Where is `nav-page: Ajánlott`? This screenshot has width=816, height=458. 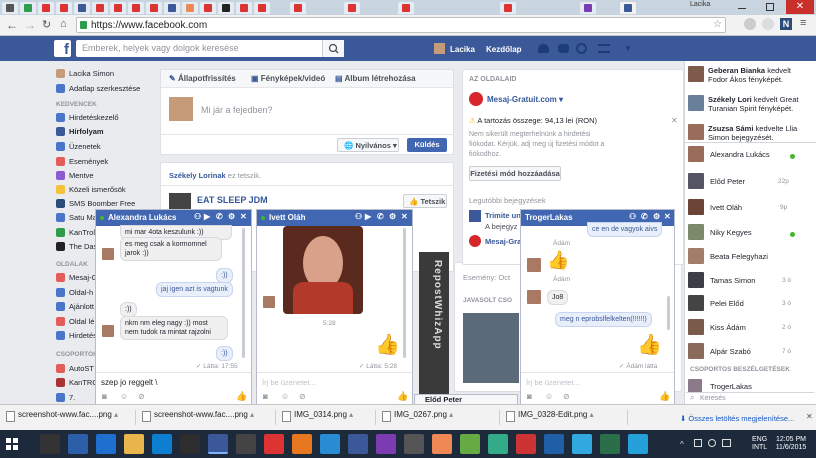
nav-page: Ajánlott is located at coordinates (75, 306).